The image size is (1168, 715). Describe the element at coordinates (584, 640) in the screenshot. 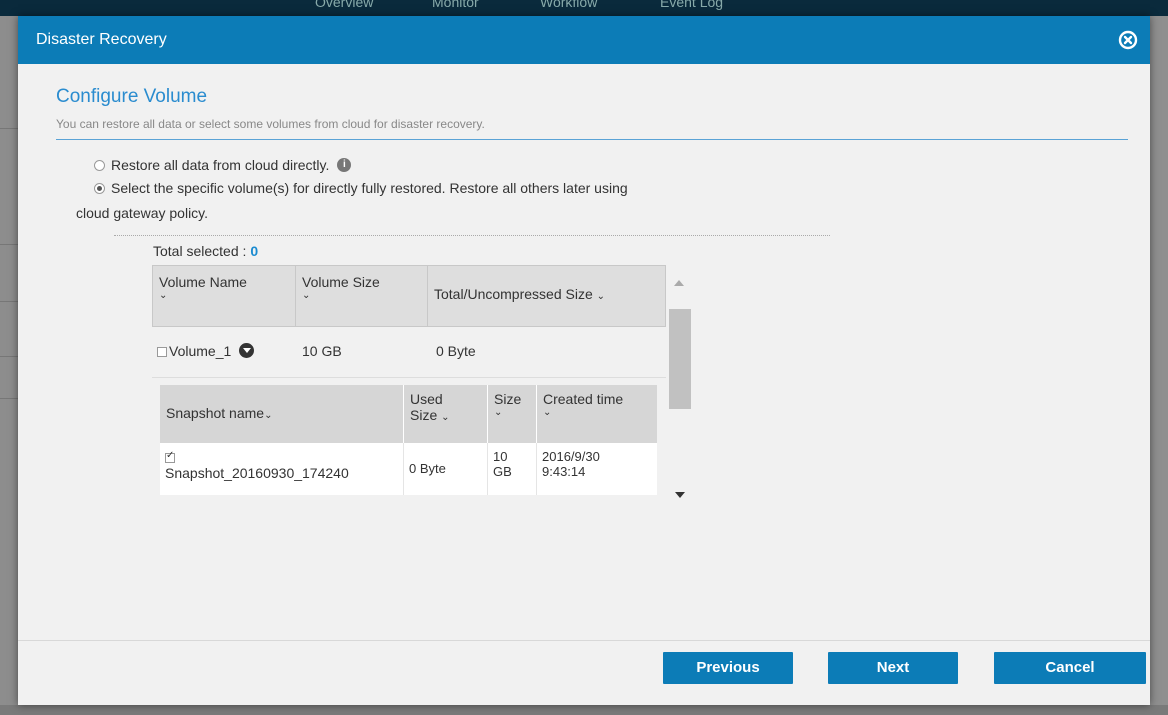

I see `footer-divider` at that location.